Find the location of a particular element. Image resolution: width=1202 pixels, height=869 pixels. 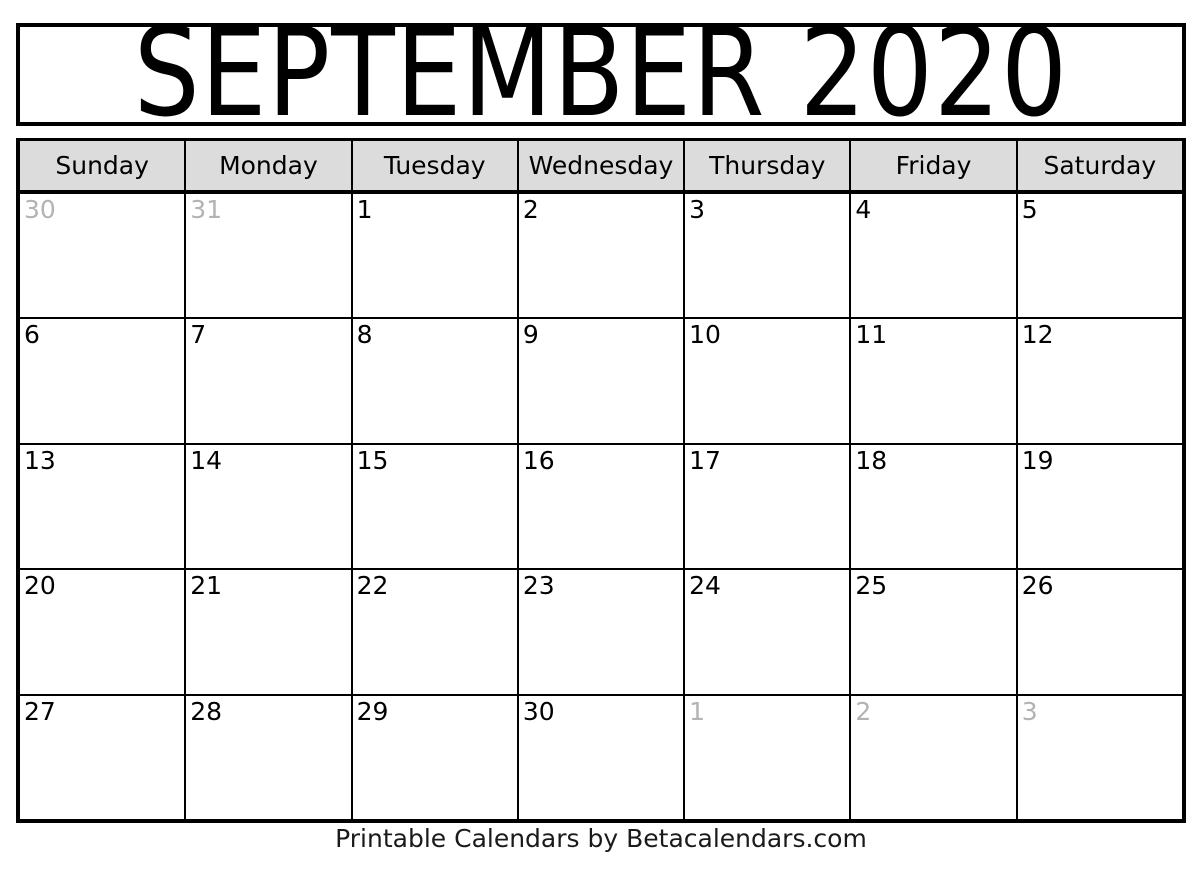

day-cell: 10 is located at coordinates (768, 381).